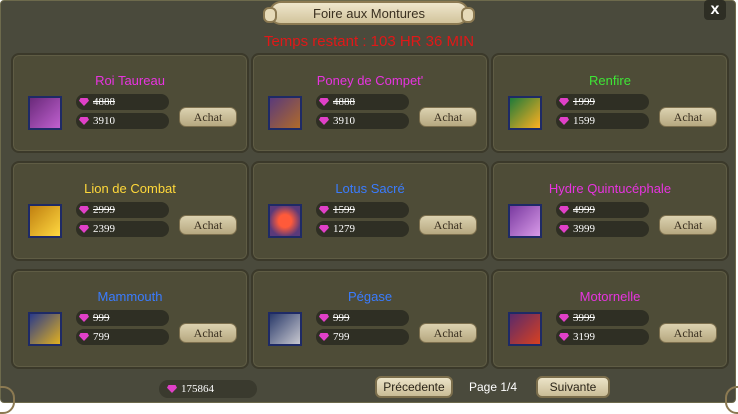  I want to click on mammoth-mount-icon, so click(45, 329).